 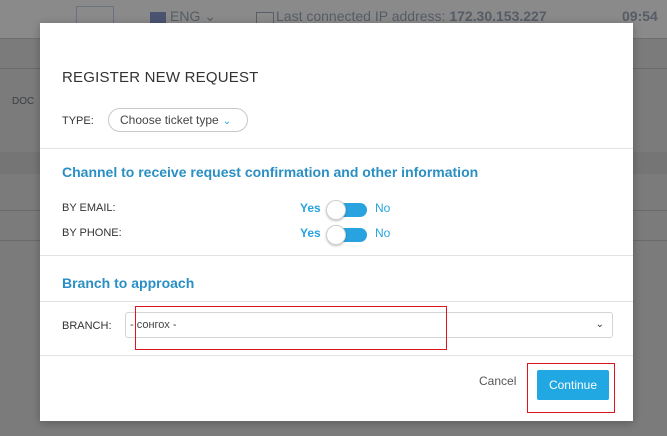 What do you see at coordinates (153, 325) in the screenshot?
I see `branch-selected-value: - сонгох -` at bounding box center [153, 325].